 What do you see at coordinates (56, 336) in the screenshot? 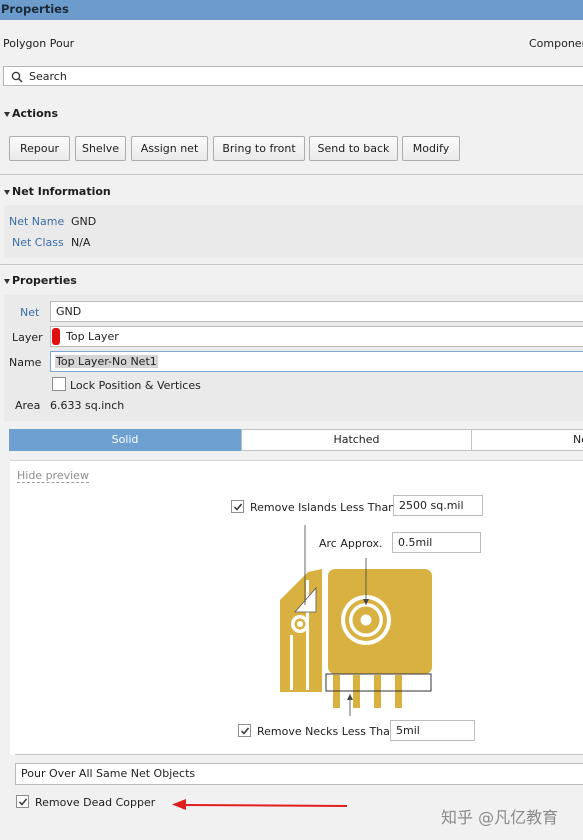
I see `layer-color-swatch` at bounding box center [56, 336].